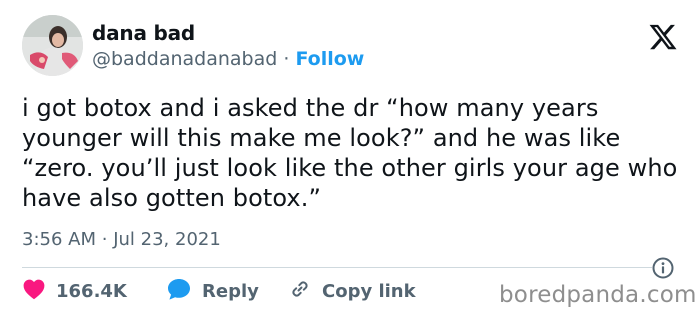 Image resolution: width=700 pixels, height=318 pixels. What do you see at coordinates (91, 291) in the screenshot?
I see `like-count: 166.4K` at bounding box center [91, 291].